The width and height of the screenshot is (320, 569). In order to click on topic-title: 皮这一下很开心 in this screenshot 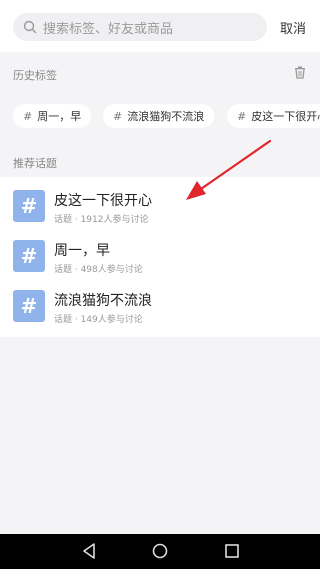, I will do `click(103, 201)`.